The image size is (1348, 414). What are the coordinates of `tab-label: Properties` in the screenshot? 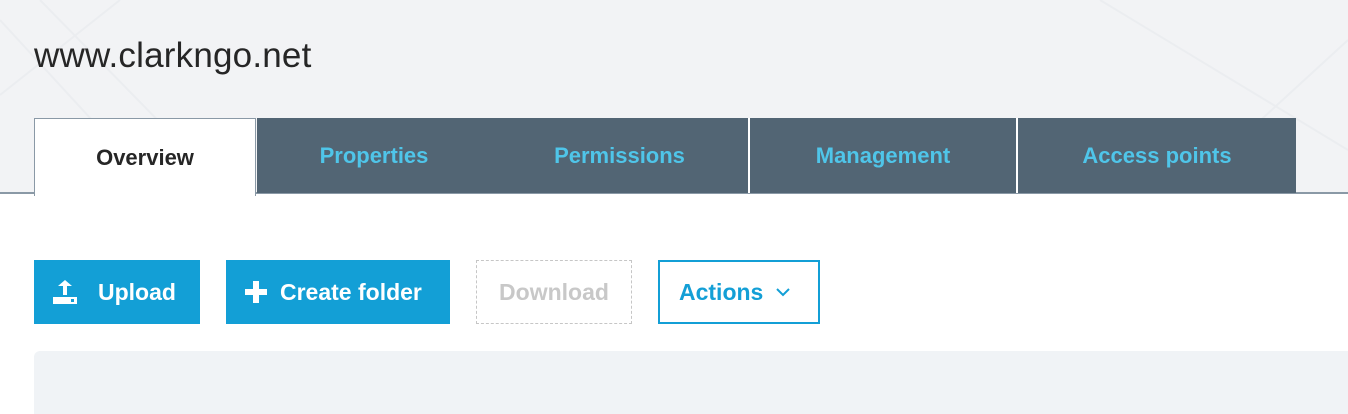 It's located at (374, 155).